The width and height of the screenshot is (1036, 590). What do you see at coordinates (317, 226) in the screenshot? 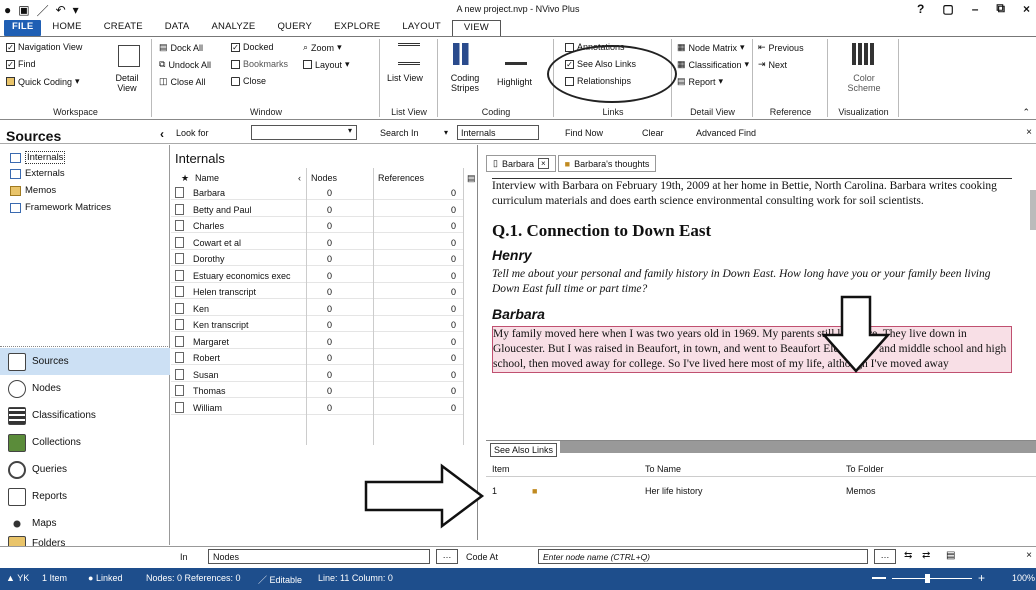
I see `table-row: Charles 0 0` at bounding box center [317, 226].